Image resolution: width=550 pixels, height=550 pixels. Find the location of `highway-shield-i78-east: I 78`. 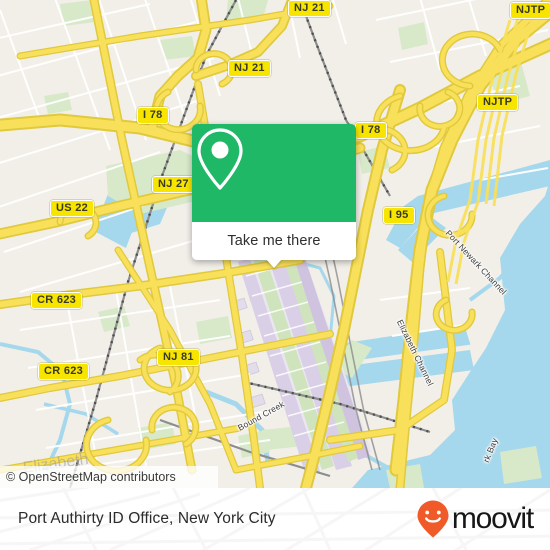

highway-shield-i78-east: I 78 is located at coordinates (371, 130).